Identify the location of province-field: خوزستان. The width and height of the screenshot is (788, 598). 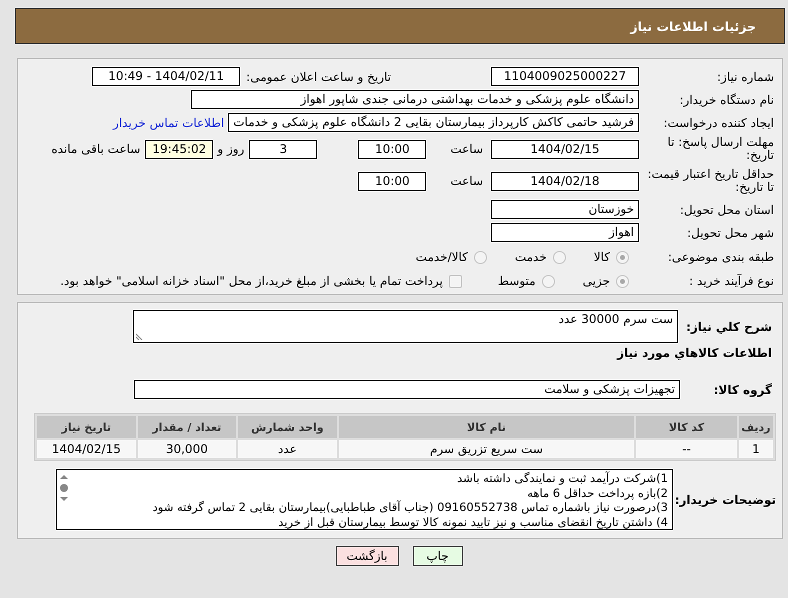
(565, 209).